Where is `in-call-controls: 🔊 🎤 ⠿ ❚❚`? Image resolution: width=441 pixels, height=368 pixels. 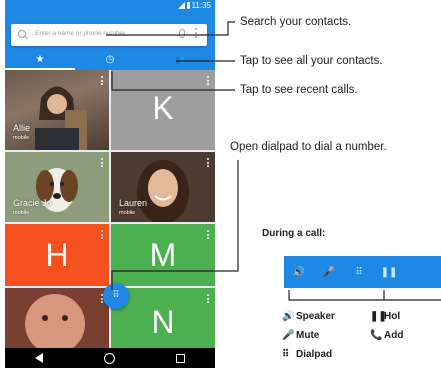 in-call-controls: 🔊 🎤 ⠿ ❚❚ is located at coordinates (362, 272).